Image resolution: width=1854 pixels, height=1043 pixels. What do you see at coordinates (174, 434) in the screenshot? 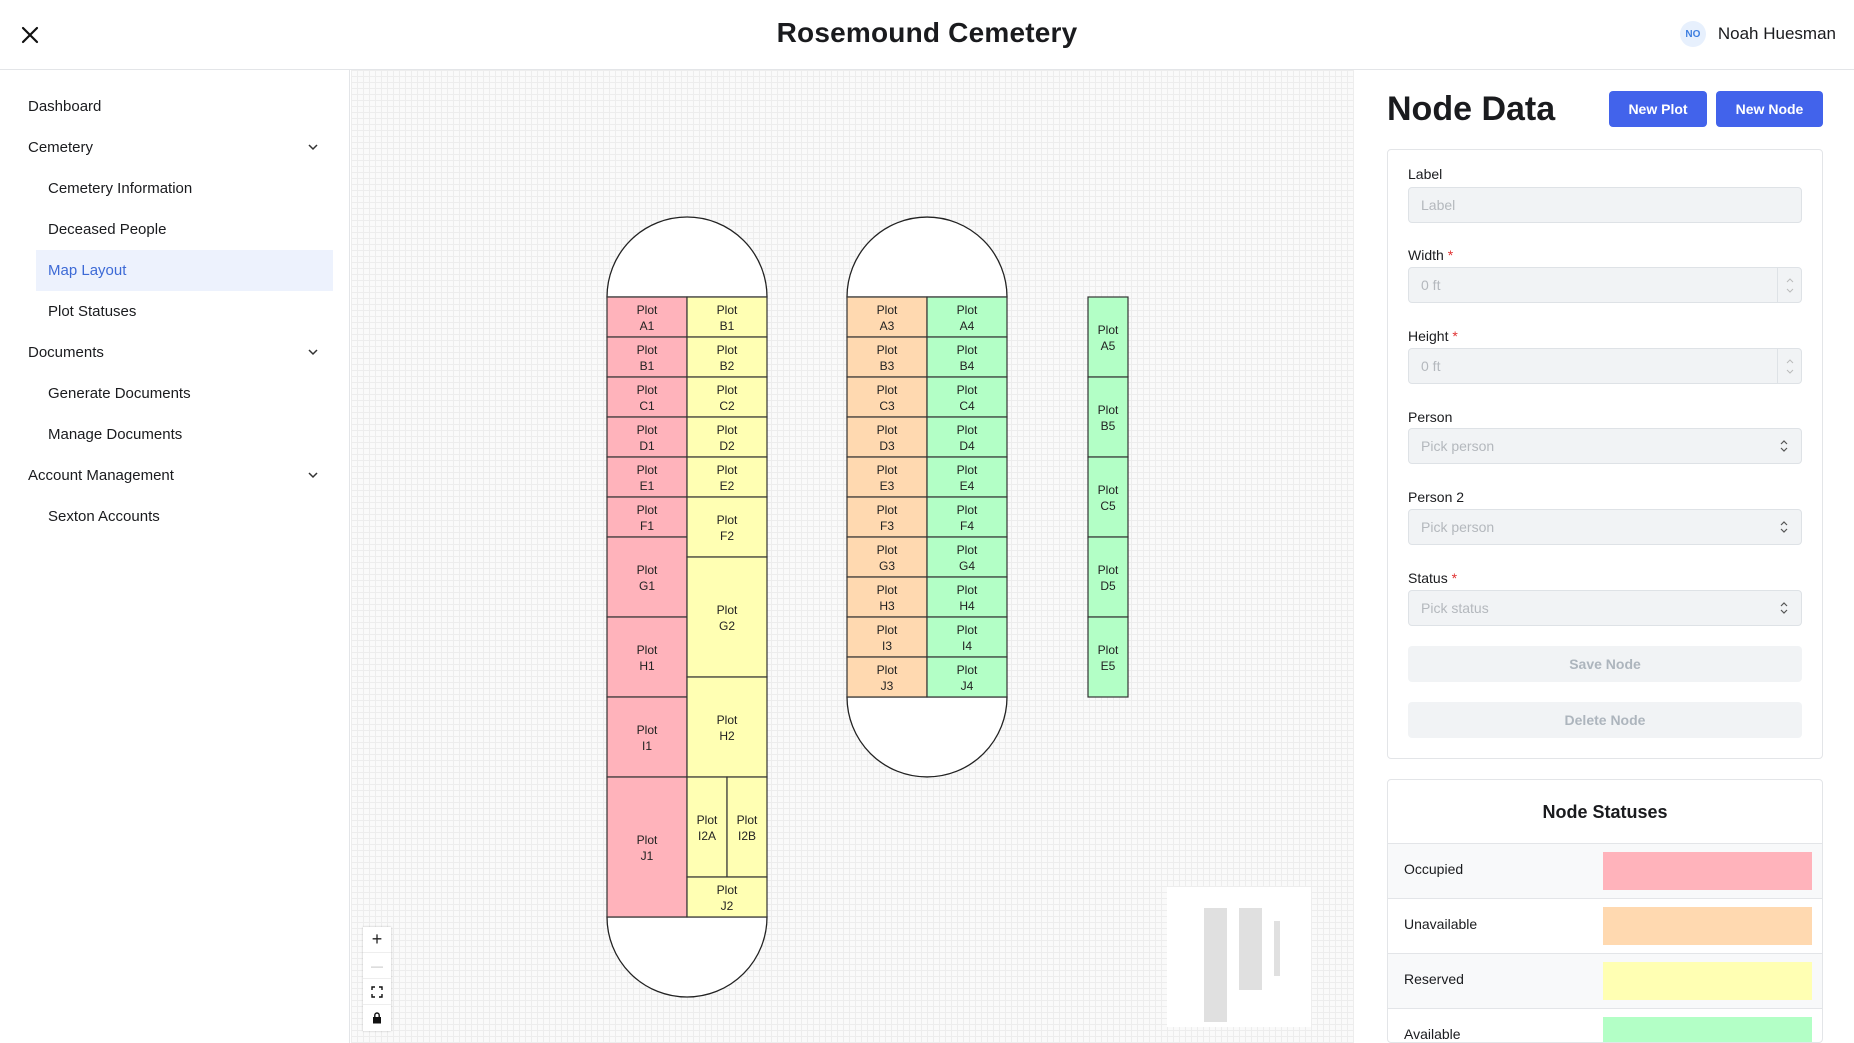
I see `sidebar-item-manage-documents: Manage Documents` at bounding box center [174, 434].